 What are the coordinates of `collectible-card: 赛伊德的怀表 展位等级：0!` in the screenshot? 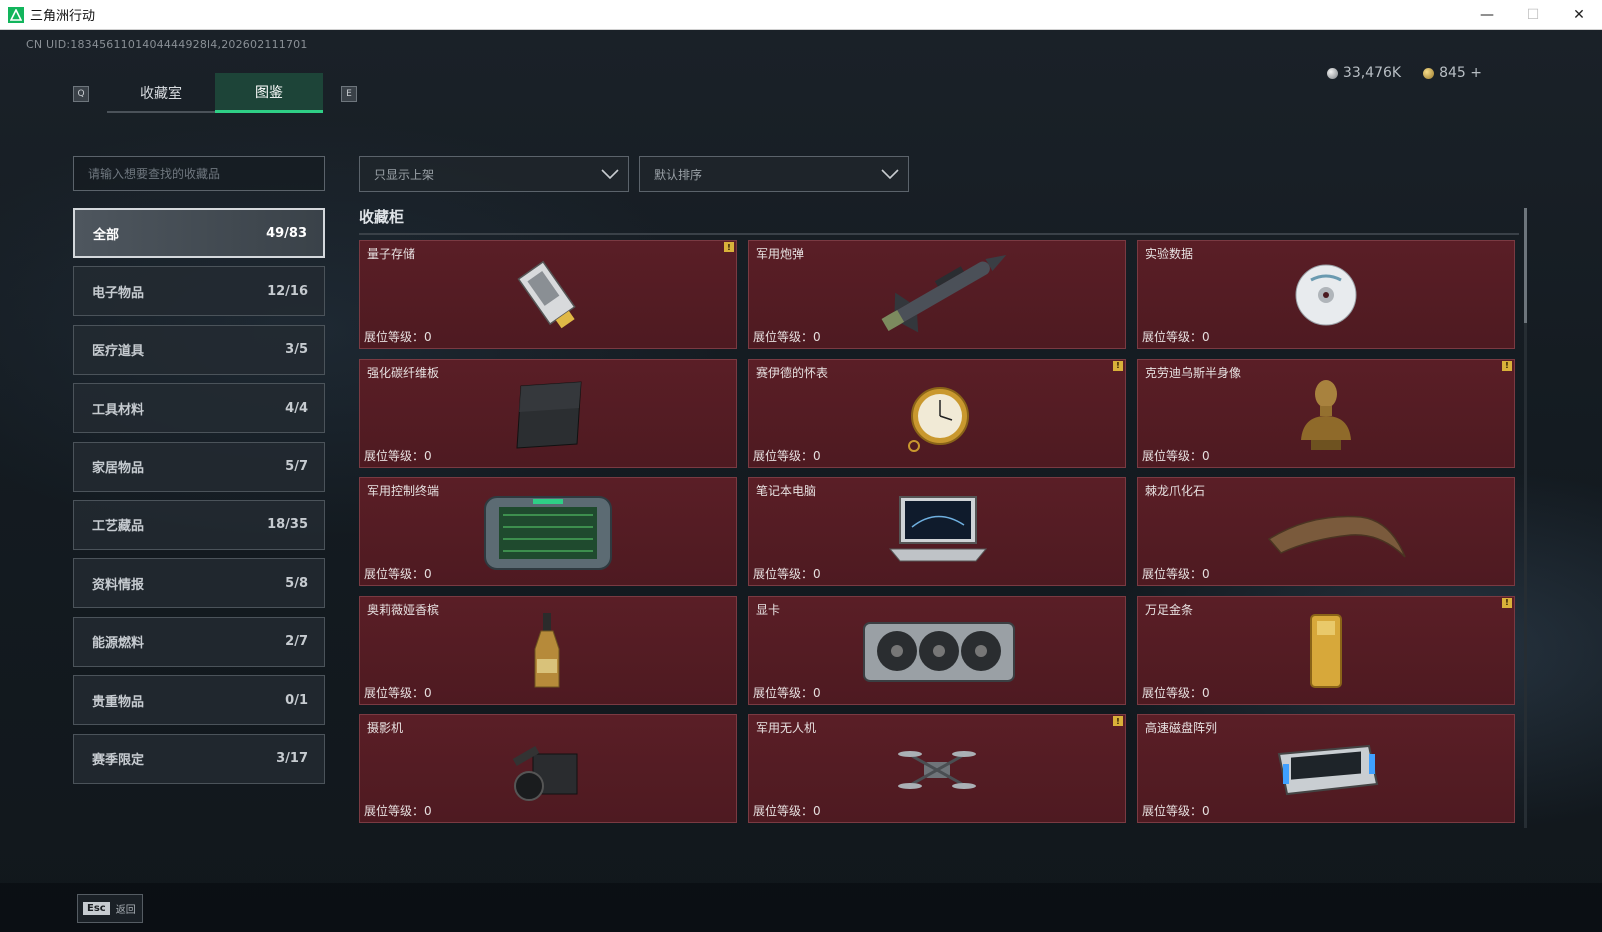 It's located at (937, 413).